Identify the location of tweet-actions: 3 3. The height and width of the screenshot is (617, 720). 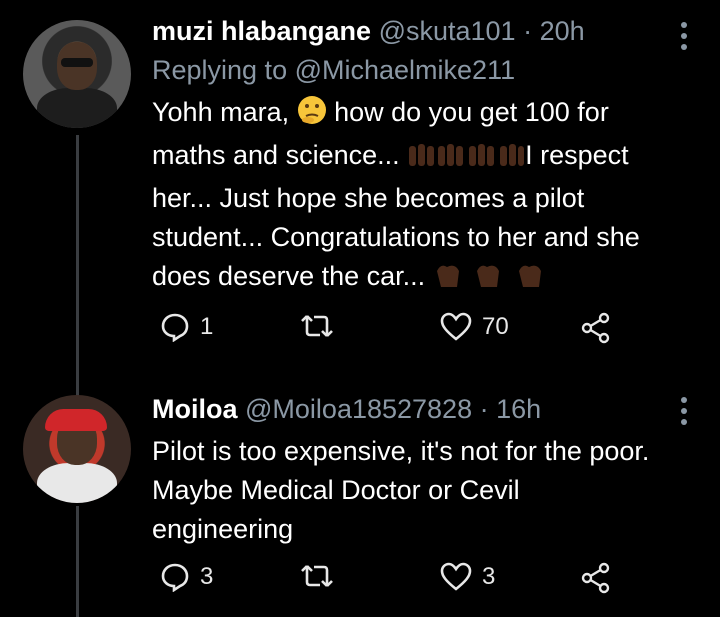
(402, 582).